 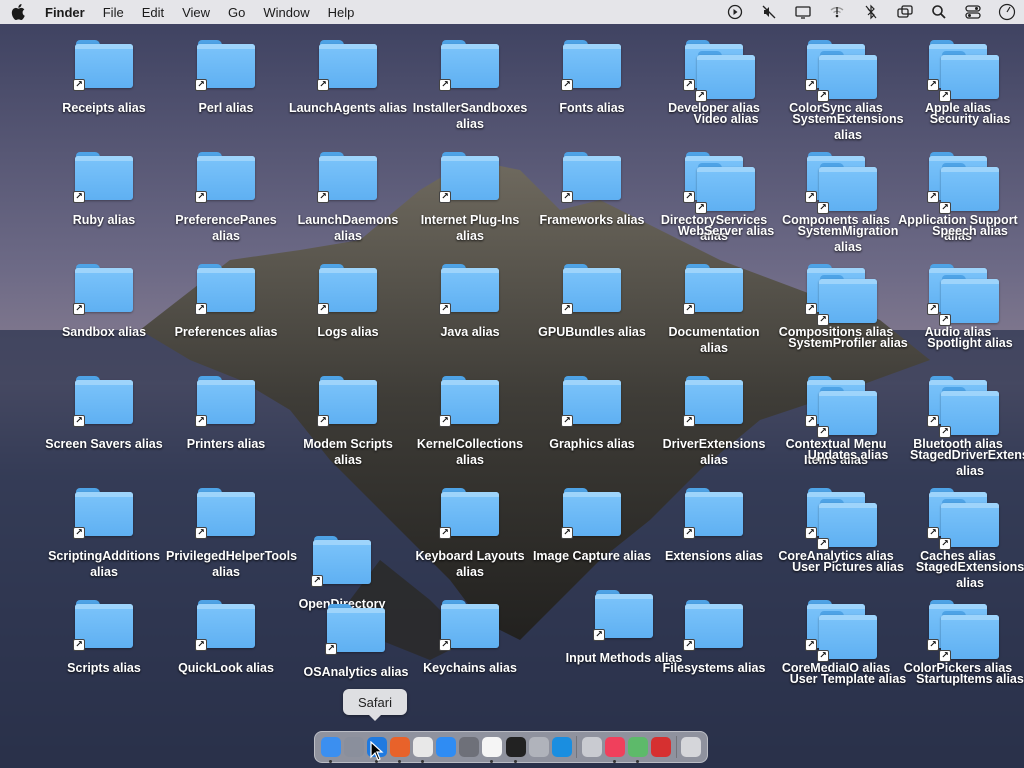 What do you see at coordinates (837, 12) in the screenshot?
I see `wifi-off-icon` at bounding box center [837, 12].